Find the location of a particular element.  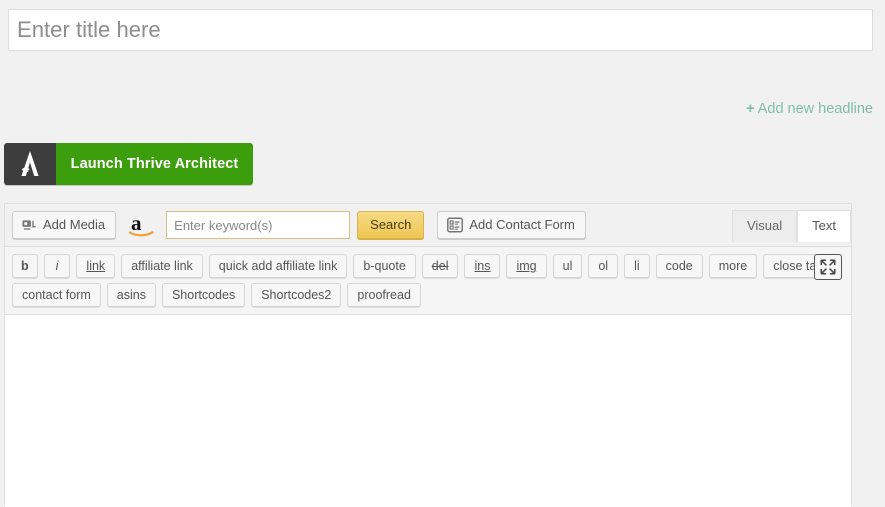

quicktag-label: more is located at coordinates (733, 266).